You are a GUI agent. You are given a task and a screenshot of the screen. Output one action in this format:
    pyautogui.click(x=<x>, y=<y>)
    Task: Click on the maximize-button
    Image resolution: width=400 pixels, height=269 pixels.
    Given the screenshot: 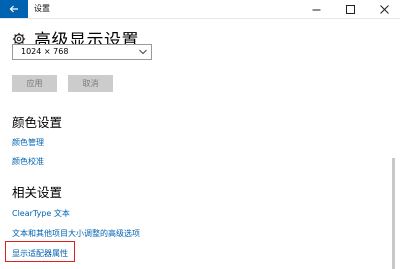 What is the action you would take?
    pyautogui.click(x=350, y=9)
    